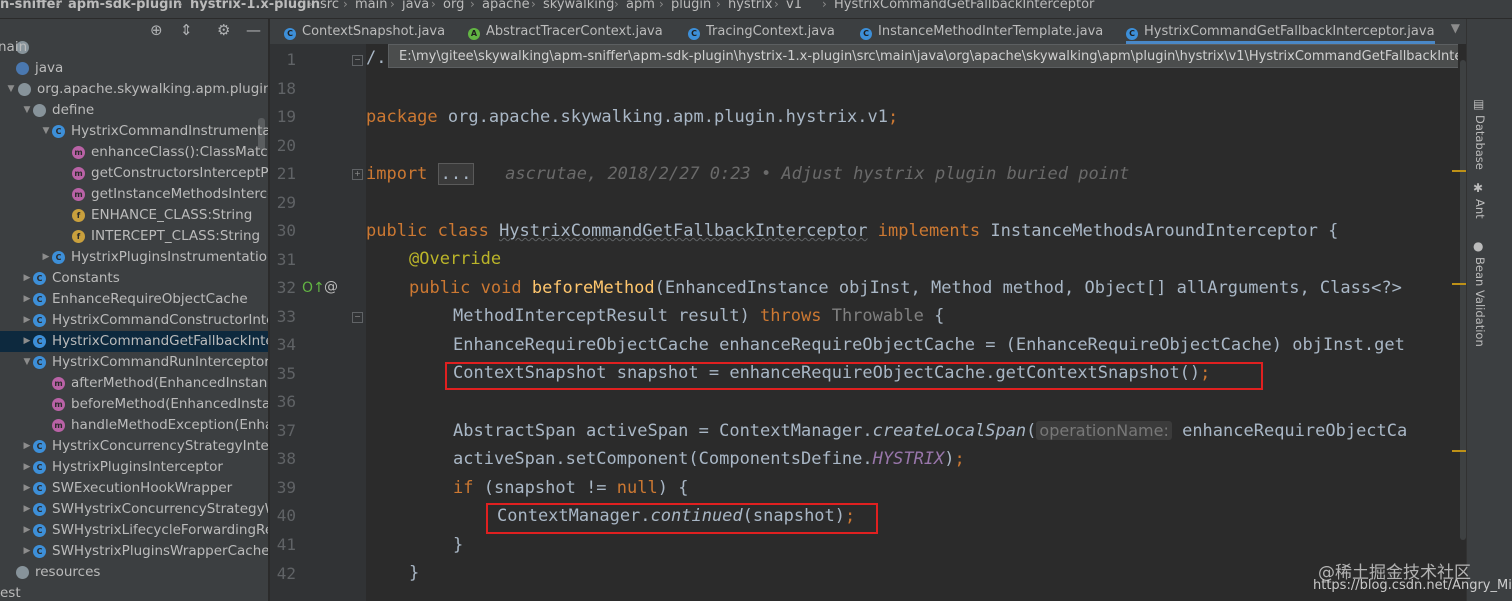 Image resolution: width=1512 pixels, height=601 pixels. What do you see at coordinates (176, 236) in the screenshot?
I see `tree-item-label: INTERCEPT_CLASS:String` at bounding box center [176, 236].